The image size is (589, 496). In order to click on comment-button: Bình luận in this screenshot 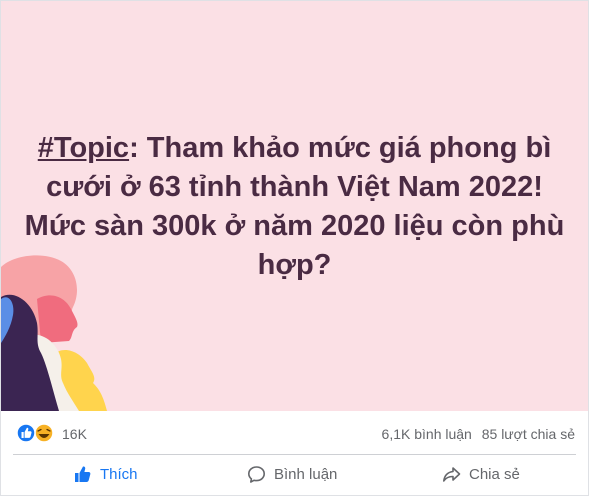, I will do `click(292, 474)`.